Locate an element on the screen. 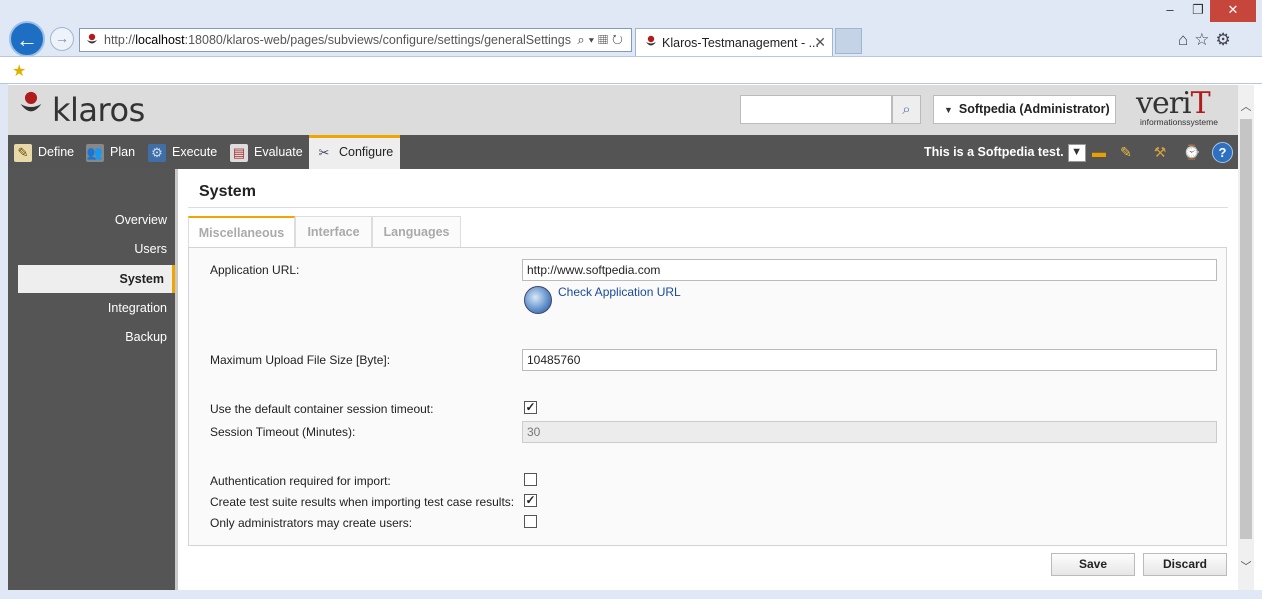 This screenshot has height=599, width=1262. nav-define-label: Define is located at coordinates (56, 152).